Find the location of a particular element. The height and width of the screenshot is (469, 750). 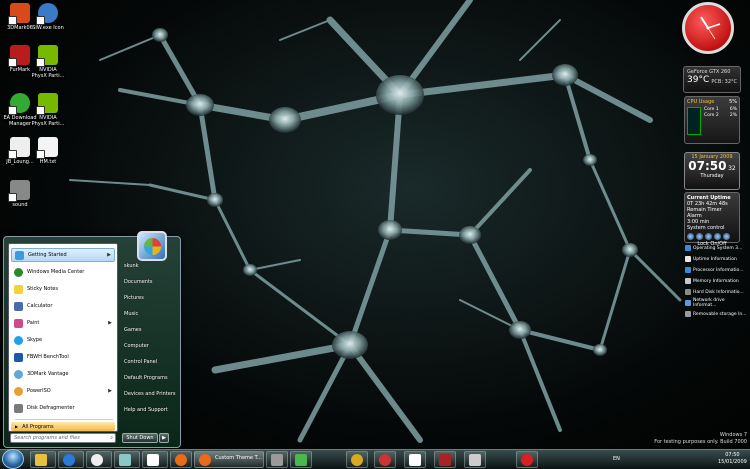

start-item-skype: Skype is located at coordinates (63, 340).